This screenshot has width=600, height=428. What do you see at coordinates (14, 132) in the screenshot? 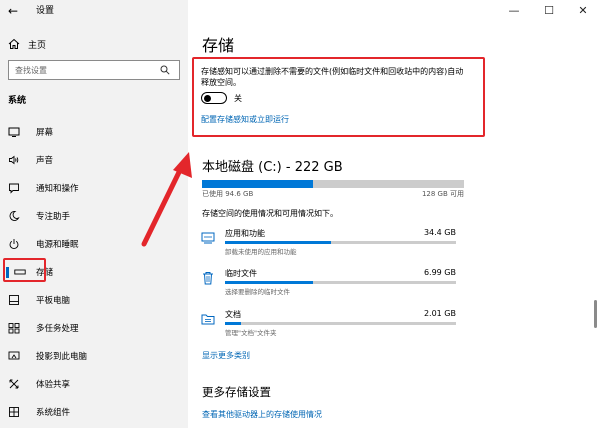
I see `monitor-icon` at bounding box center [14, 132].